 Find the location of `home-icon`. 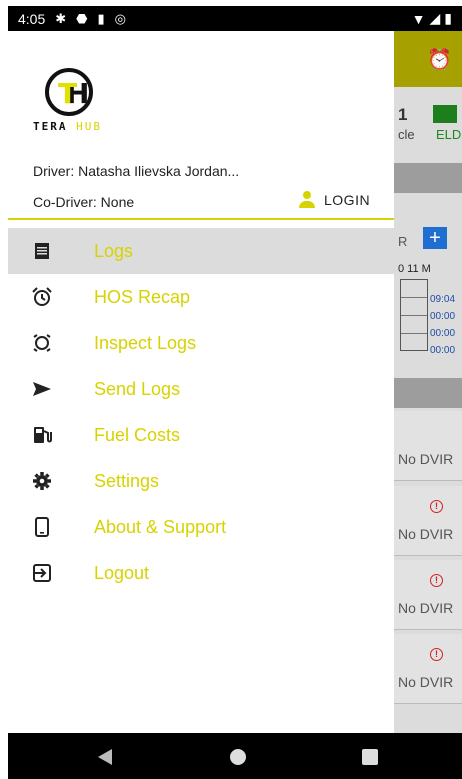

home-icon is located at coordinates (238, 757).